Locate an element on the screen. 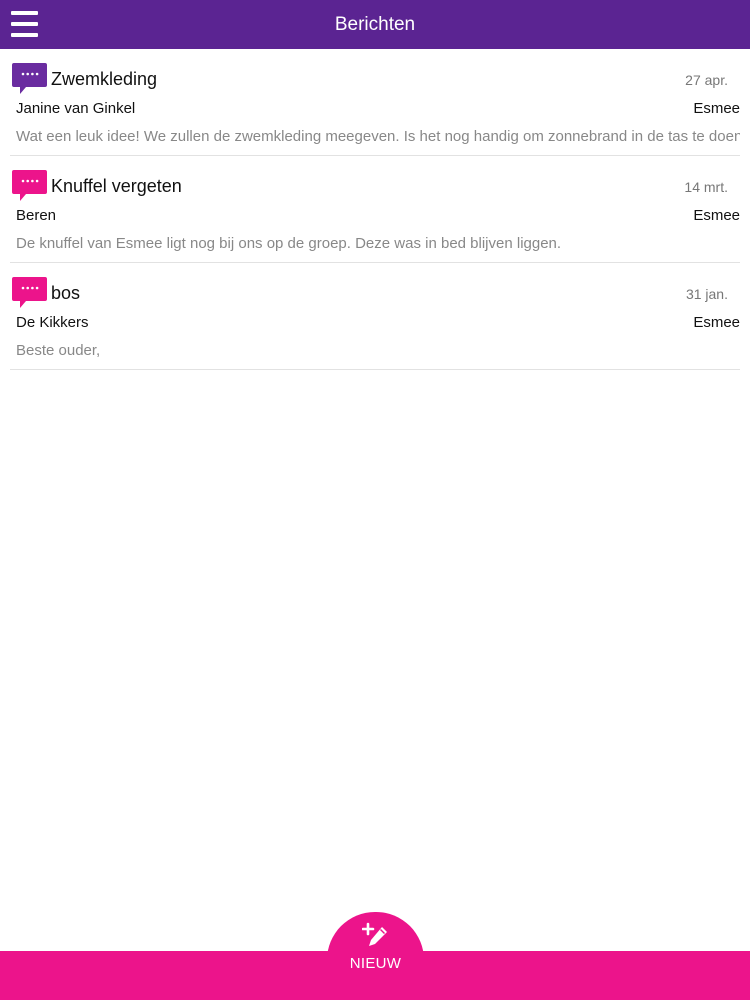 The height and width of the screenshot is (1000, 750). new-message-button: NIEUW is located at coordinates (375, 956).